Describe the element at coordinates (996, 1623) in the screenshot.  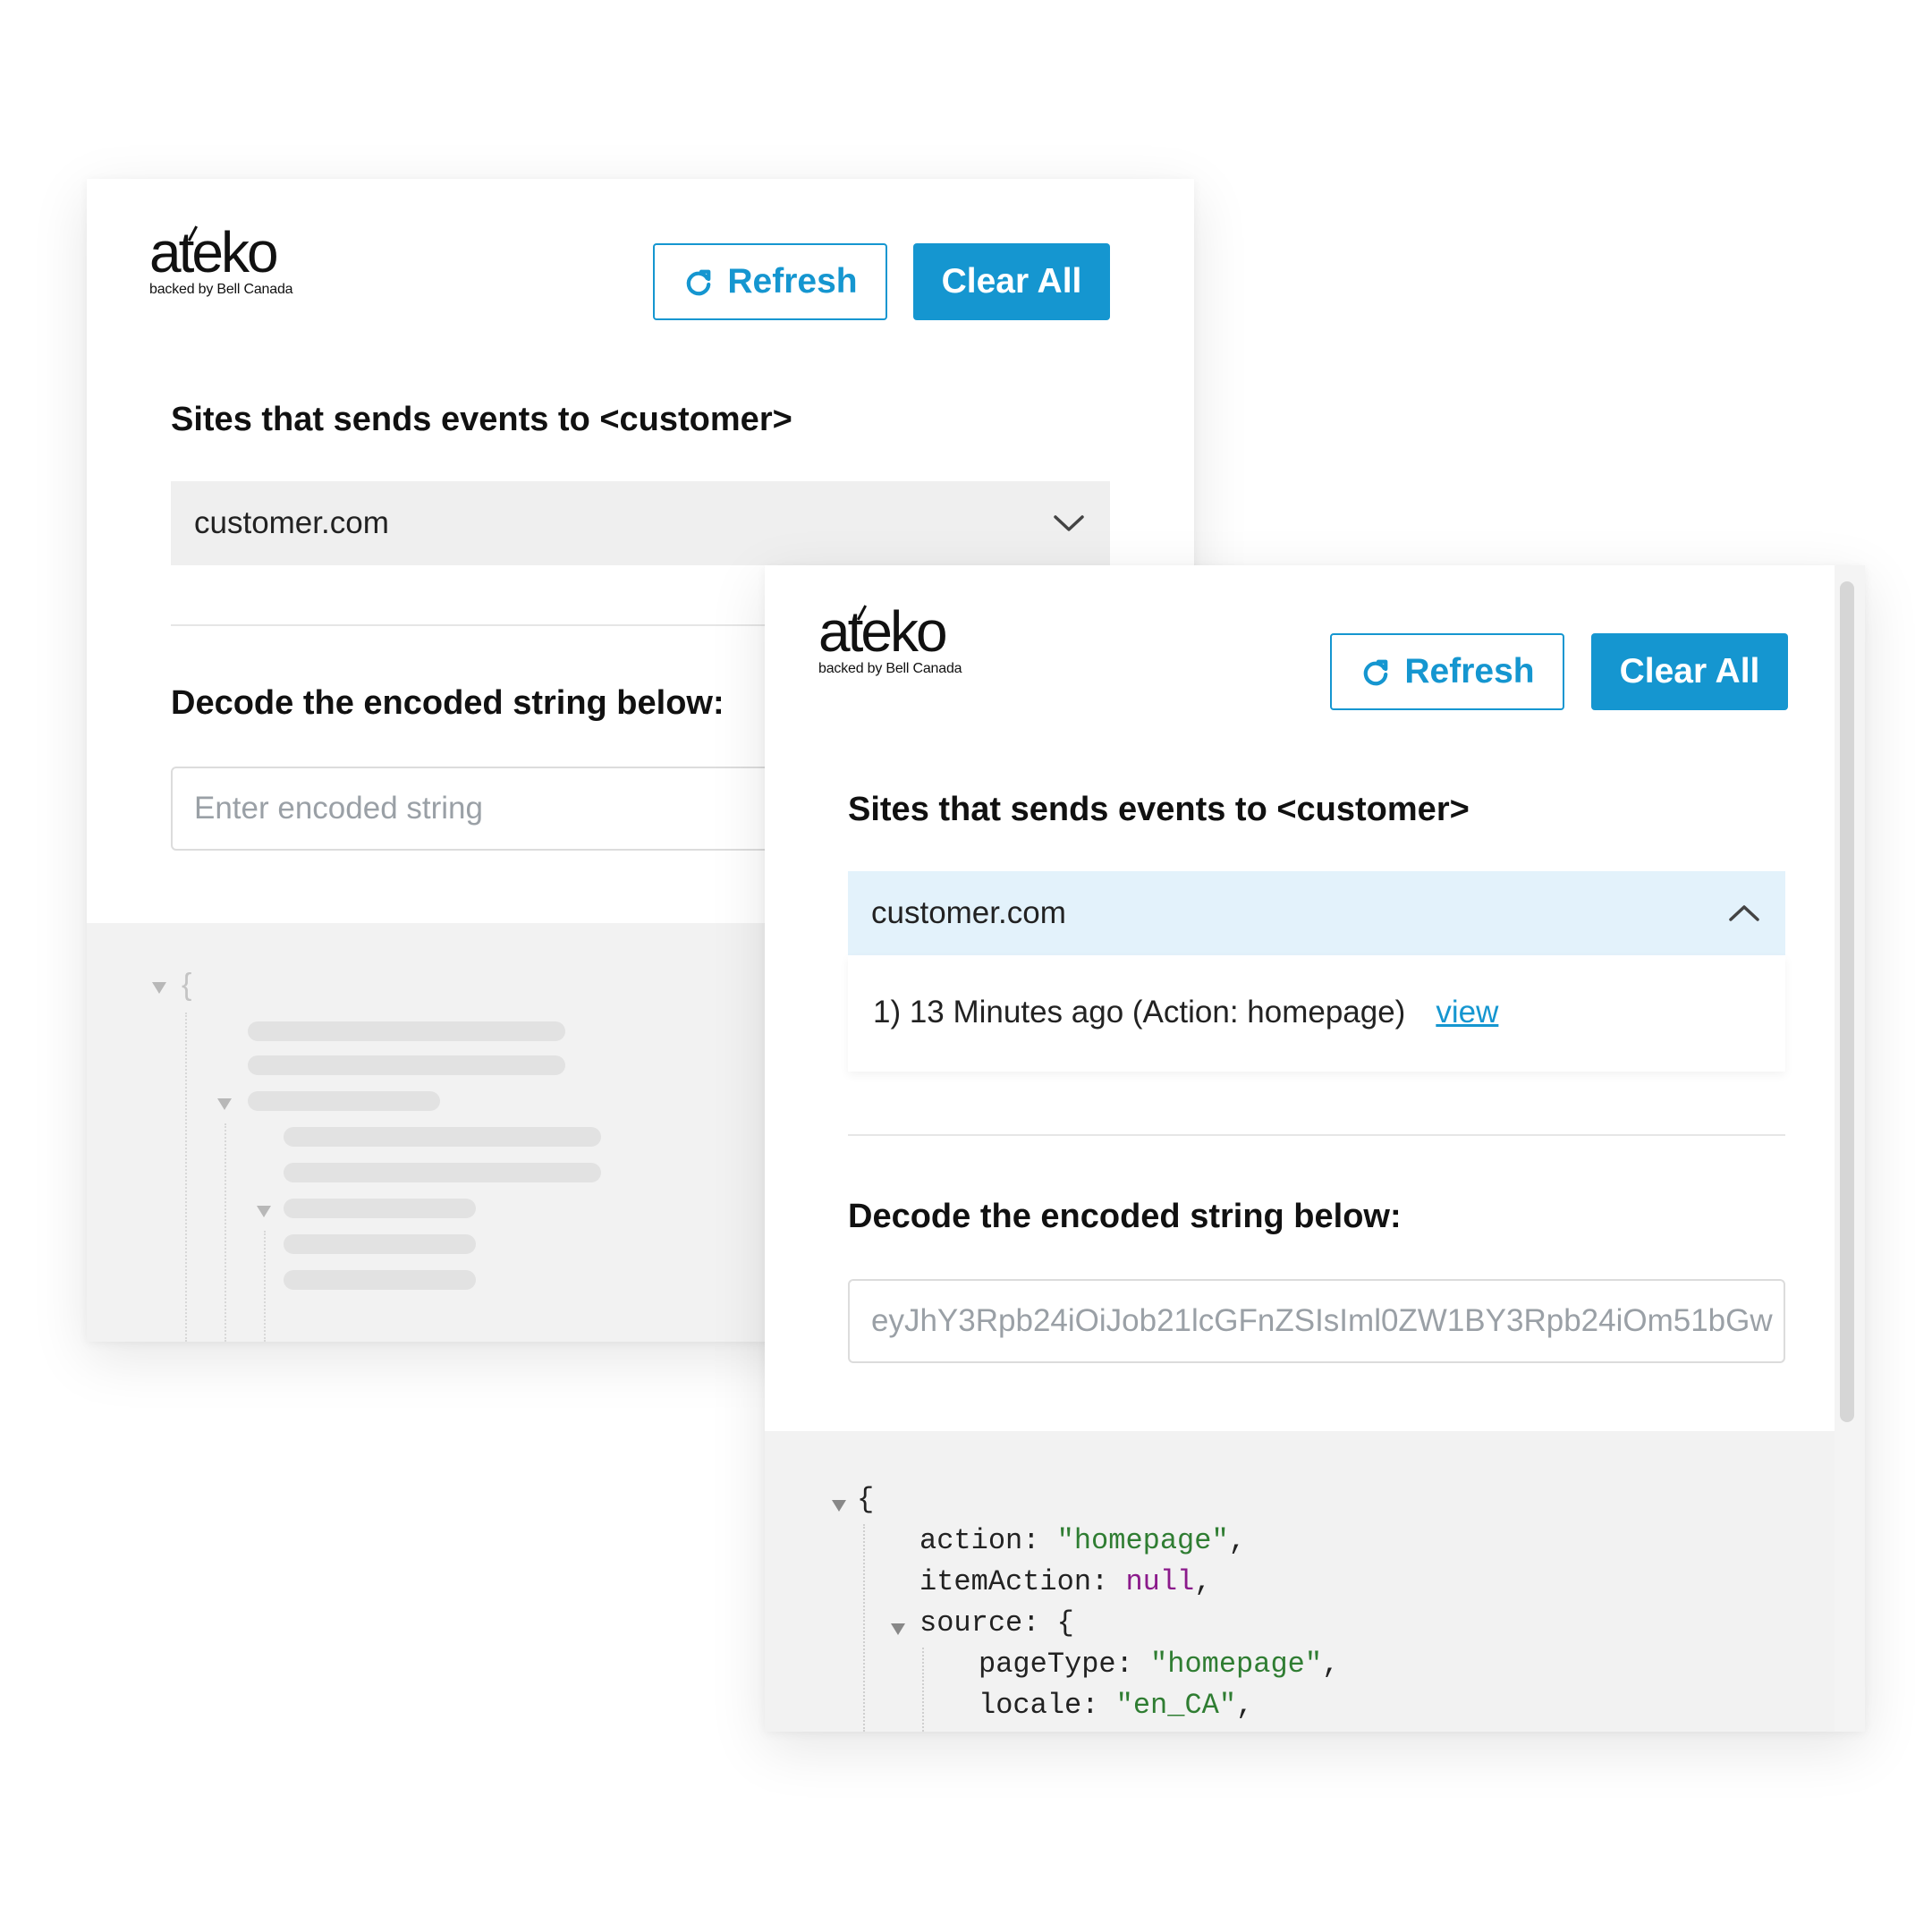
I see `json-line-source: source: {` at that location.